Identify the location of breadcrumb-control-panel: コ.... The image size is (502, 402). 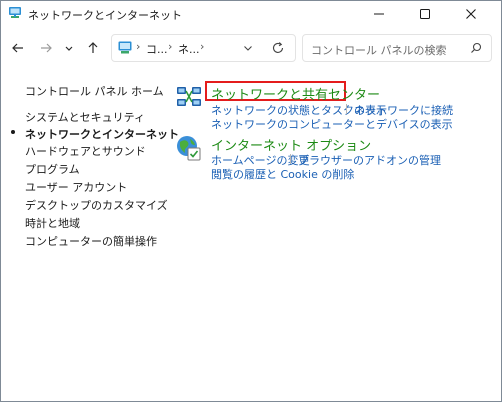
(157, 49).